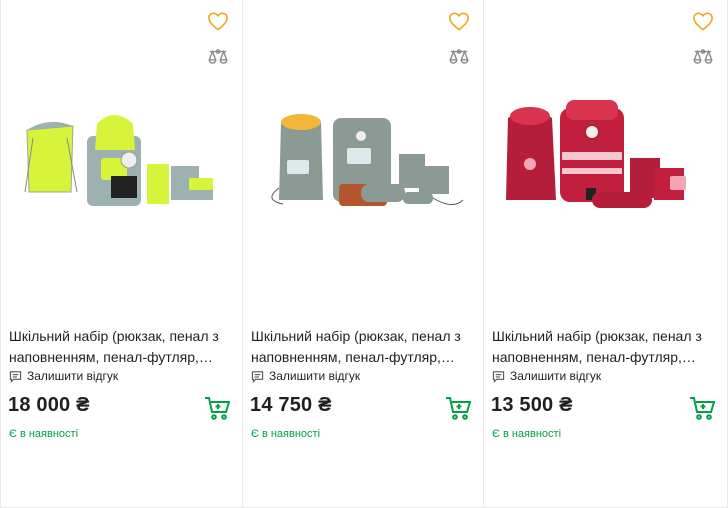 This screenshot has height=508, width=728. Describe the element at coordinates (291, 405) in the screenshot. I see `product-price: 14 750 ₴` at that location.